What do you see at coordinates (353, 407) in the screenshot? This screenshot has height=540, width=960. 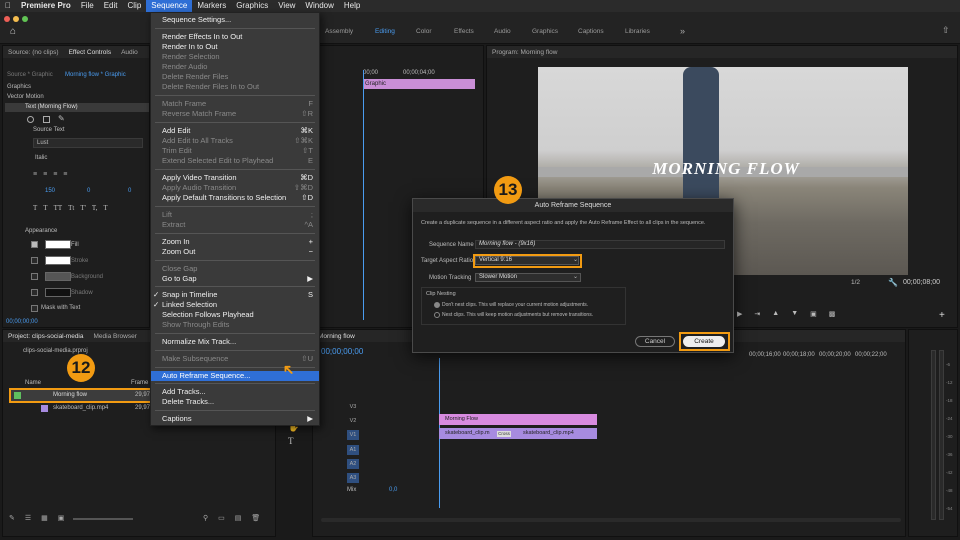 I see `track-v3: V3` at bounding box center [353, 407].